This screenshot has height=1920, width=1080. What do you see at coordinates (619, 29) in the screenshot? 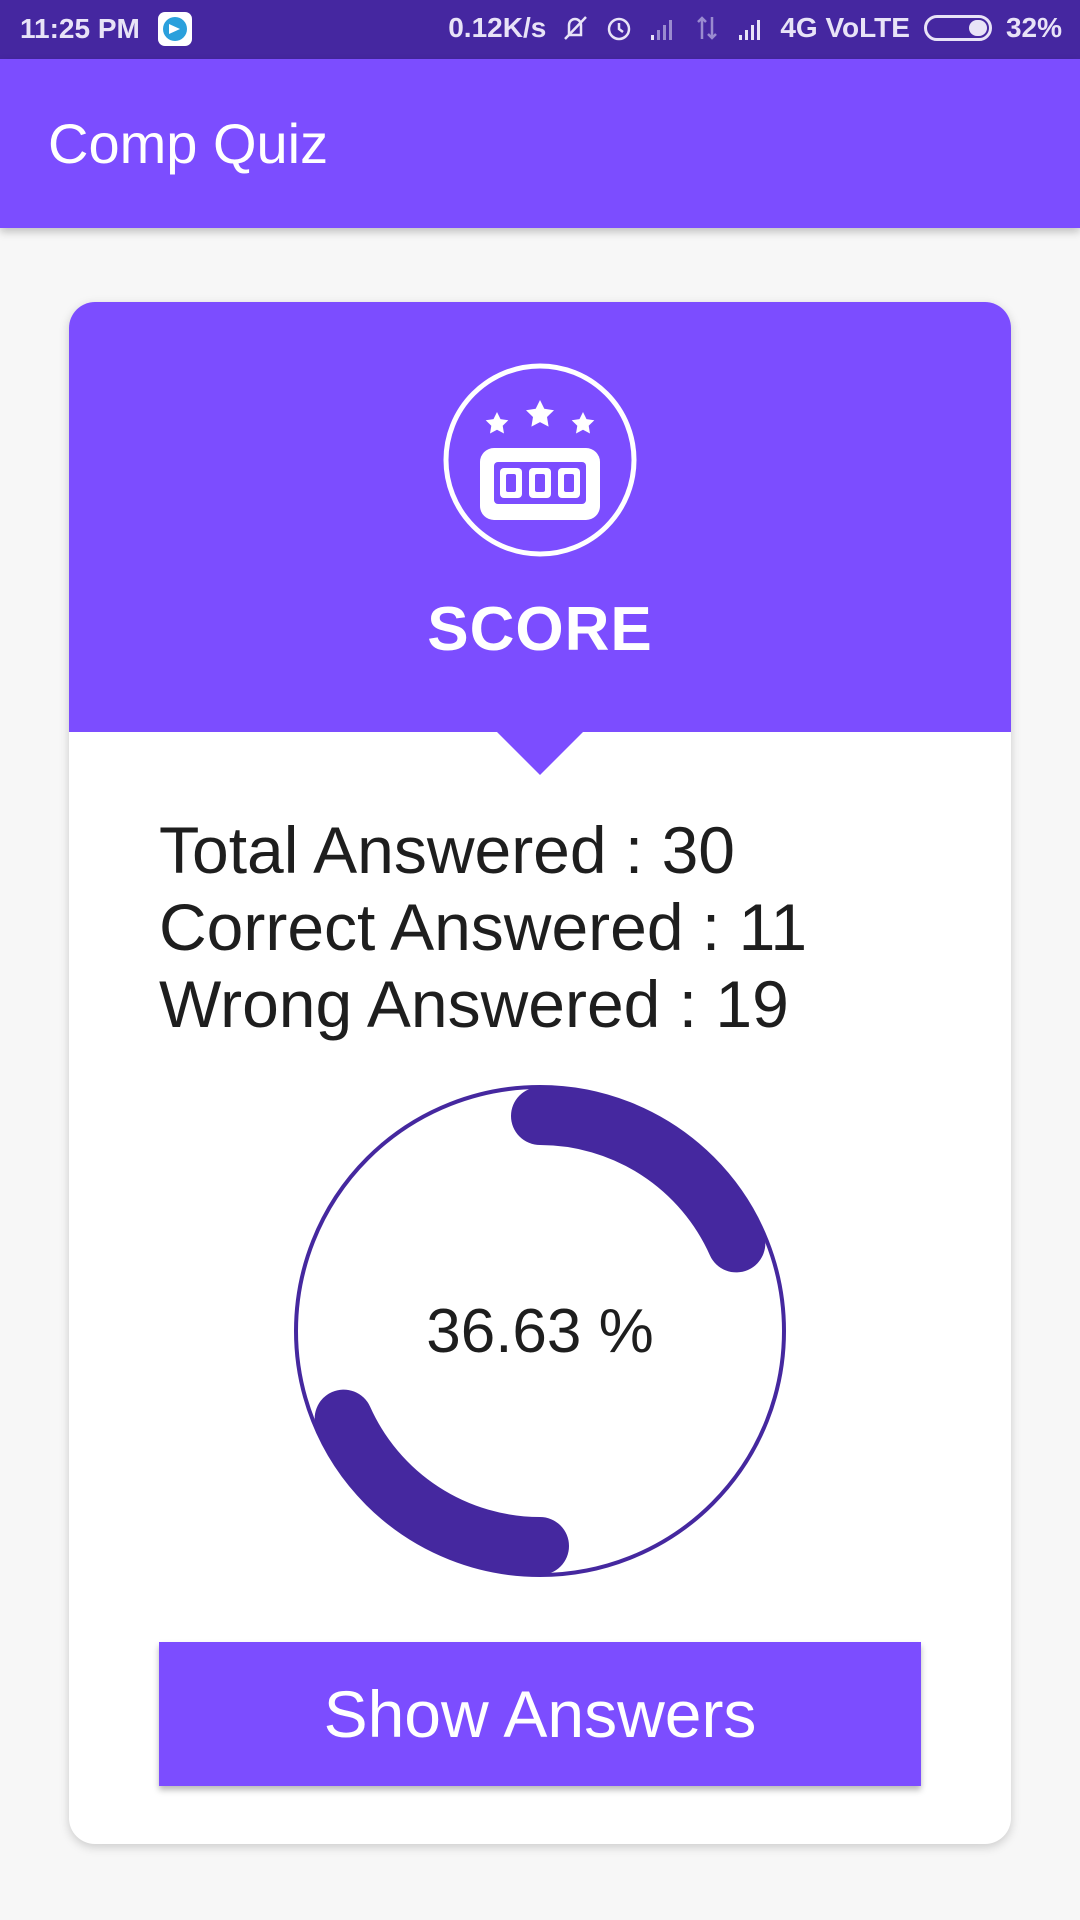
I see `alarm-icon` at bounding box center [619, 29].